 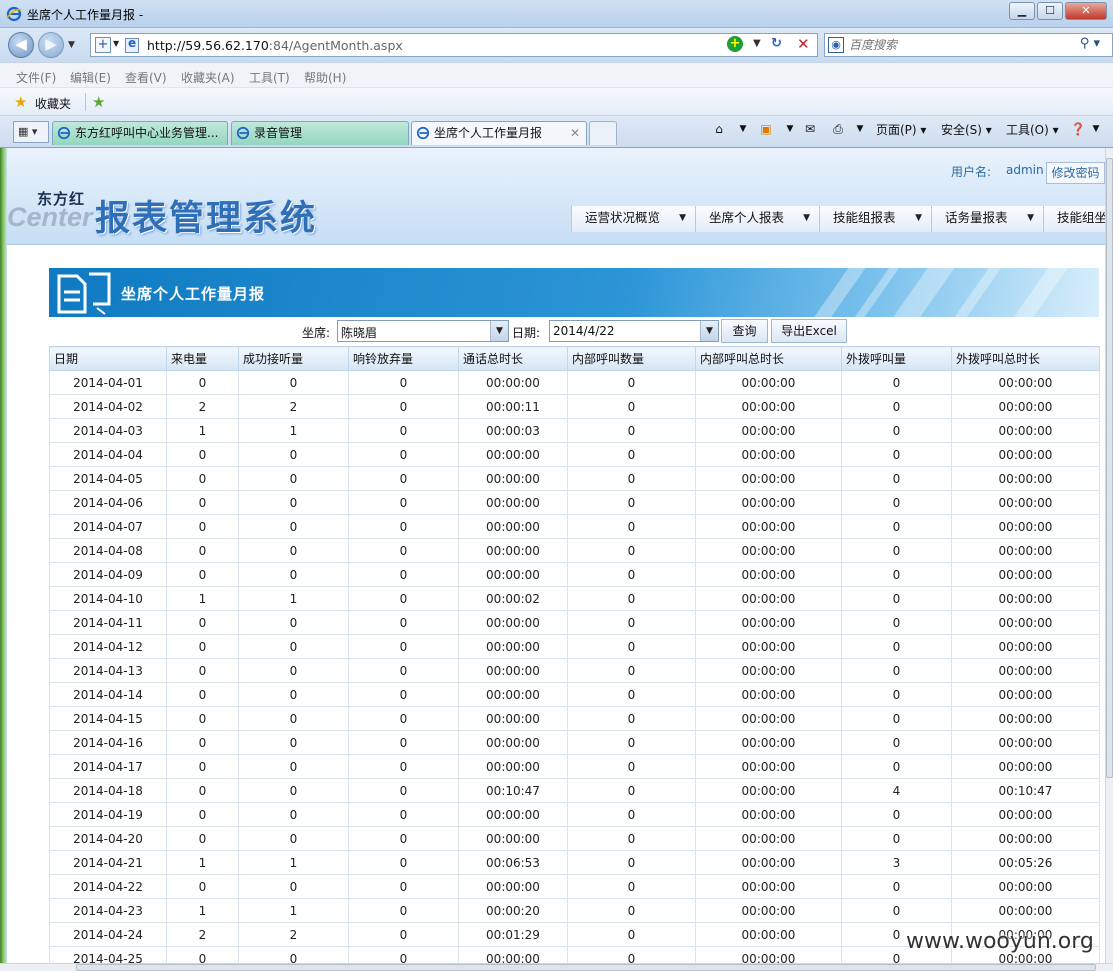 I want to click on menu-favorites: 收藏夹(A), so click(x=208, y=77).